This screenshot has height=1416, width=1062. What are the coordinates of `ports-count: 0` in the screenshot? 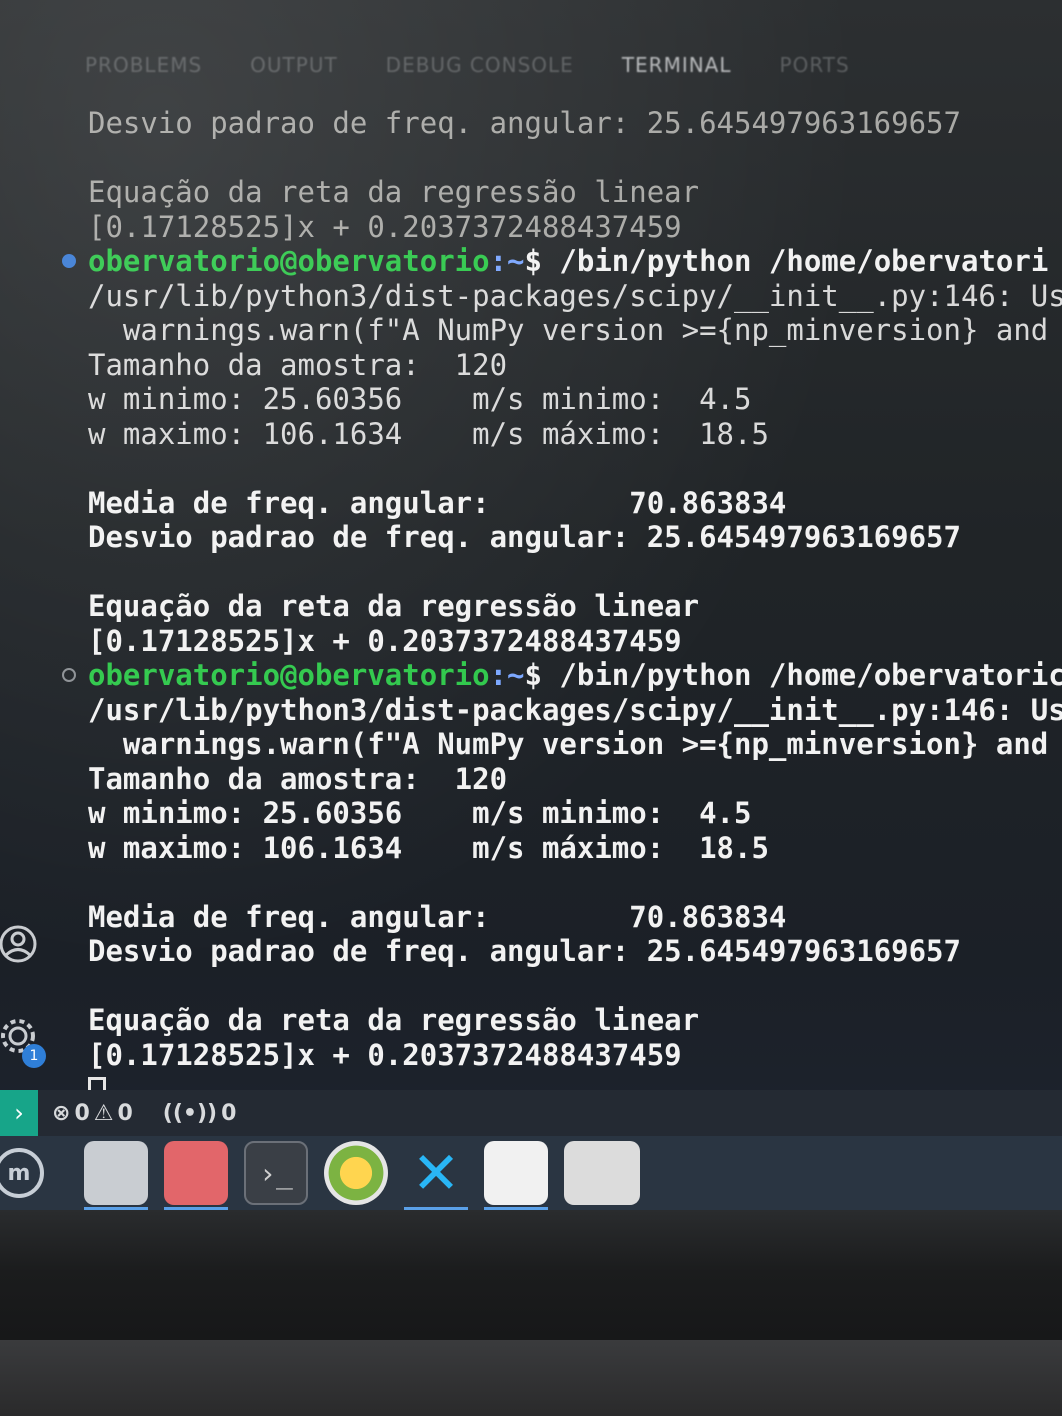 It's located at (229, 1113).